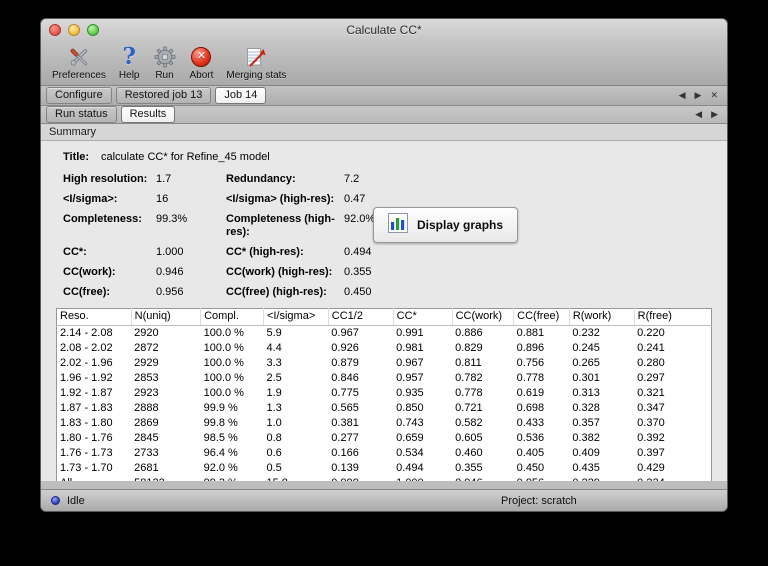 The image size is (768, 566). What do you see at coordinates (469, 468) in the screenshot?
I see `cell-cc-work: 0.355` at bounding box center [469, 468].